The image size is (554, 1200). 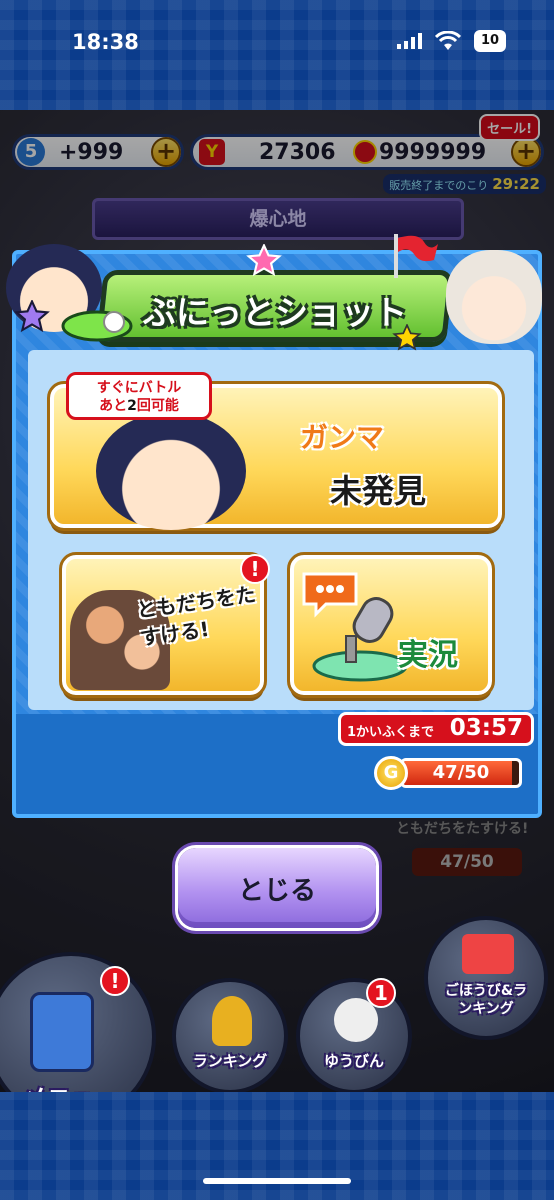 What do you see at coordinates (436, 729) in the screenshot?
I see `recover-timer: 1かいふくまで 03:57` at bounding box center [436, 729].